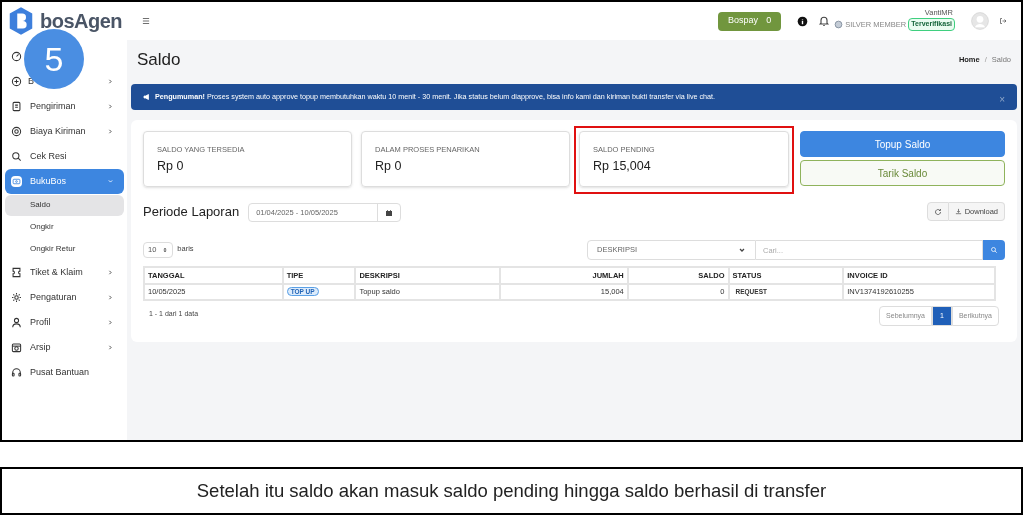  What do you see at coordinates (191, 212) in the screenshot?
I see `report-title: Periode Laporan` at bounding box center [191, 212].